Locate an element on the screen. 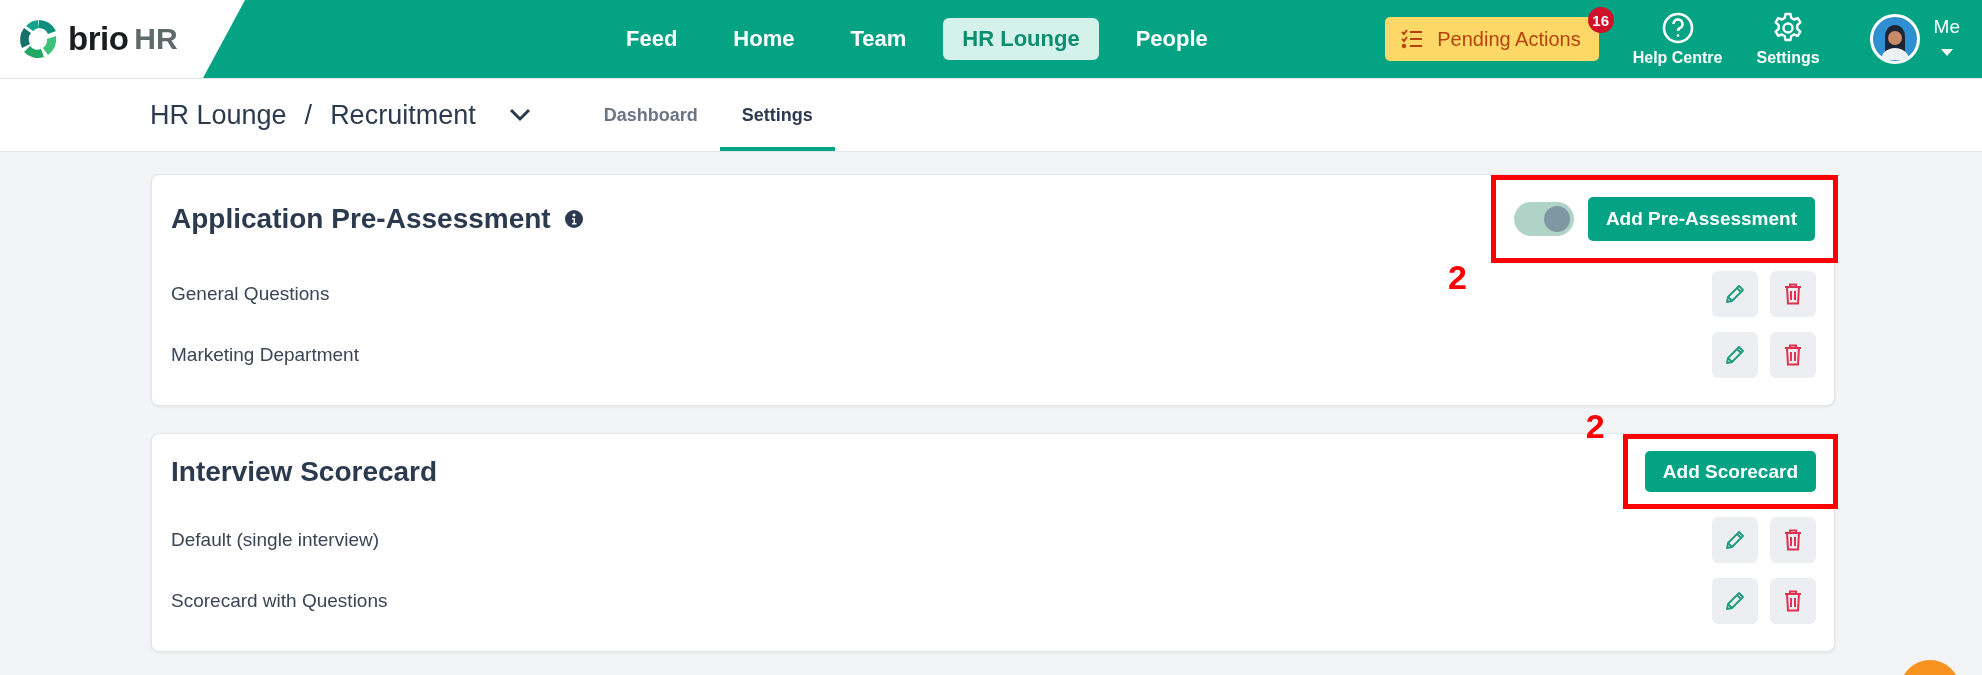  settings-label: Settings is located at coordinates (1788, 57).